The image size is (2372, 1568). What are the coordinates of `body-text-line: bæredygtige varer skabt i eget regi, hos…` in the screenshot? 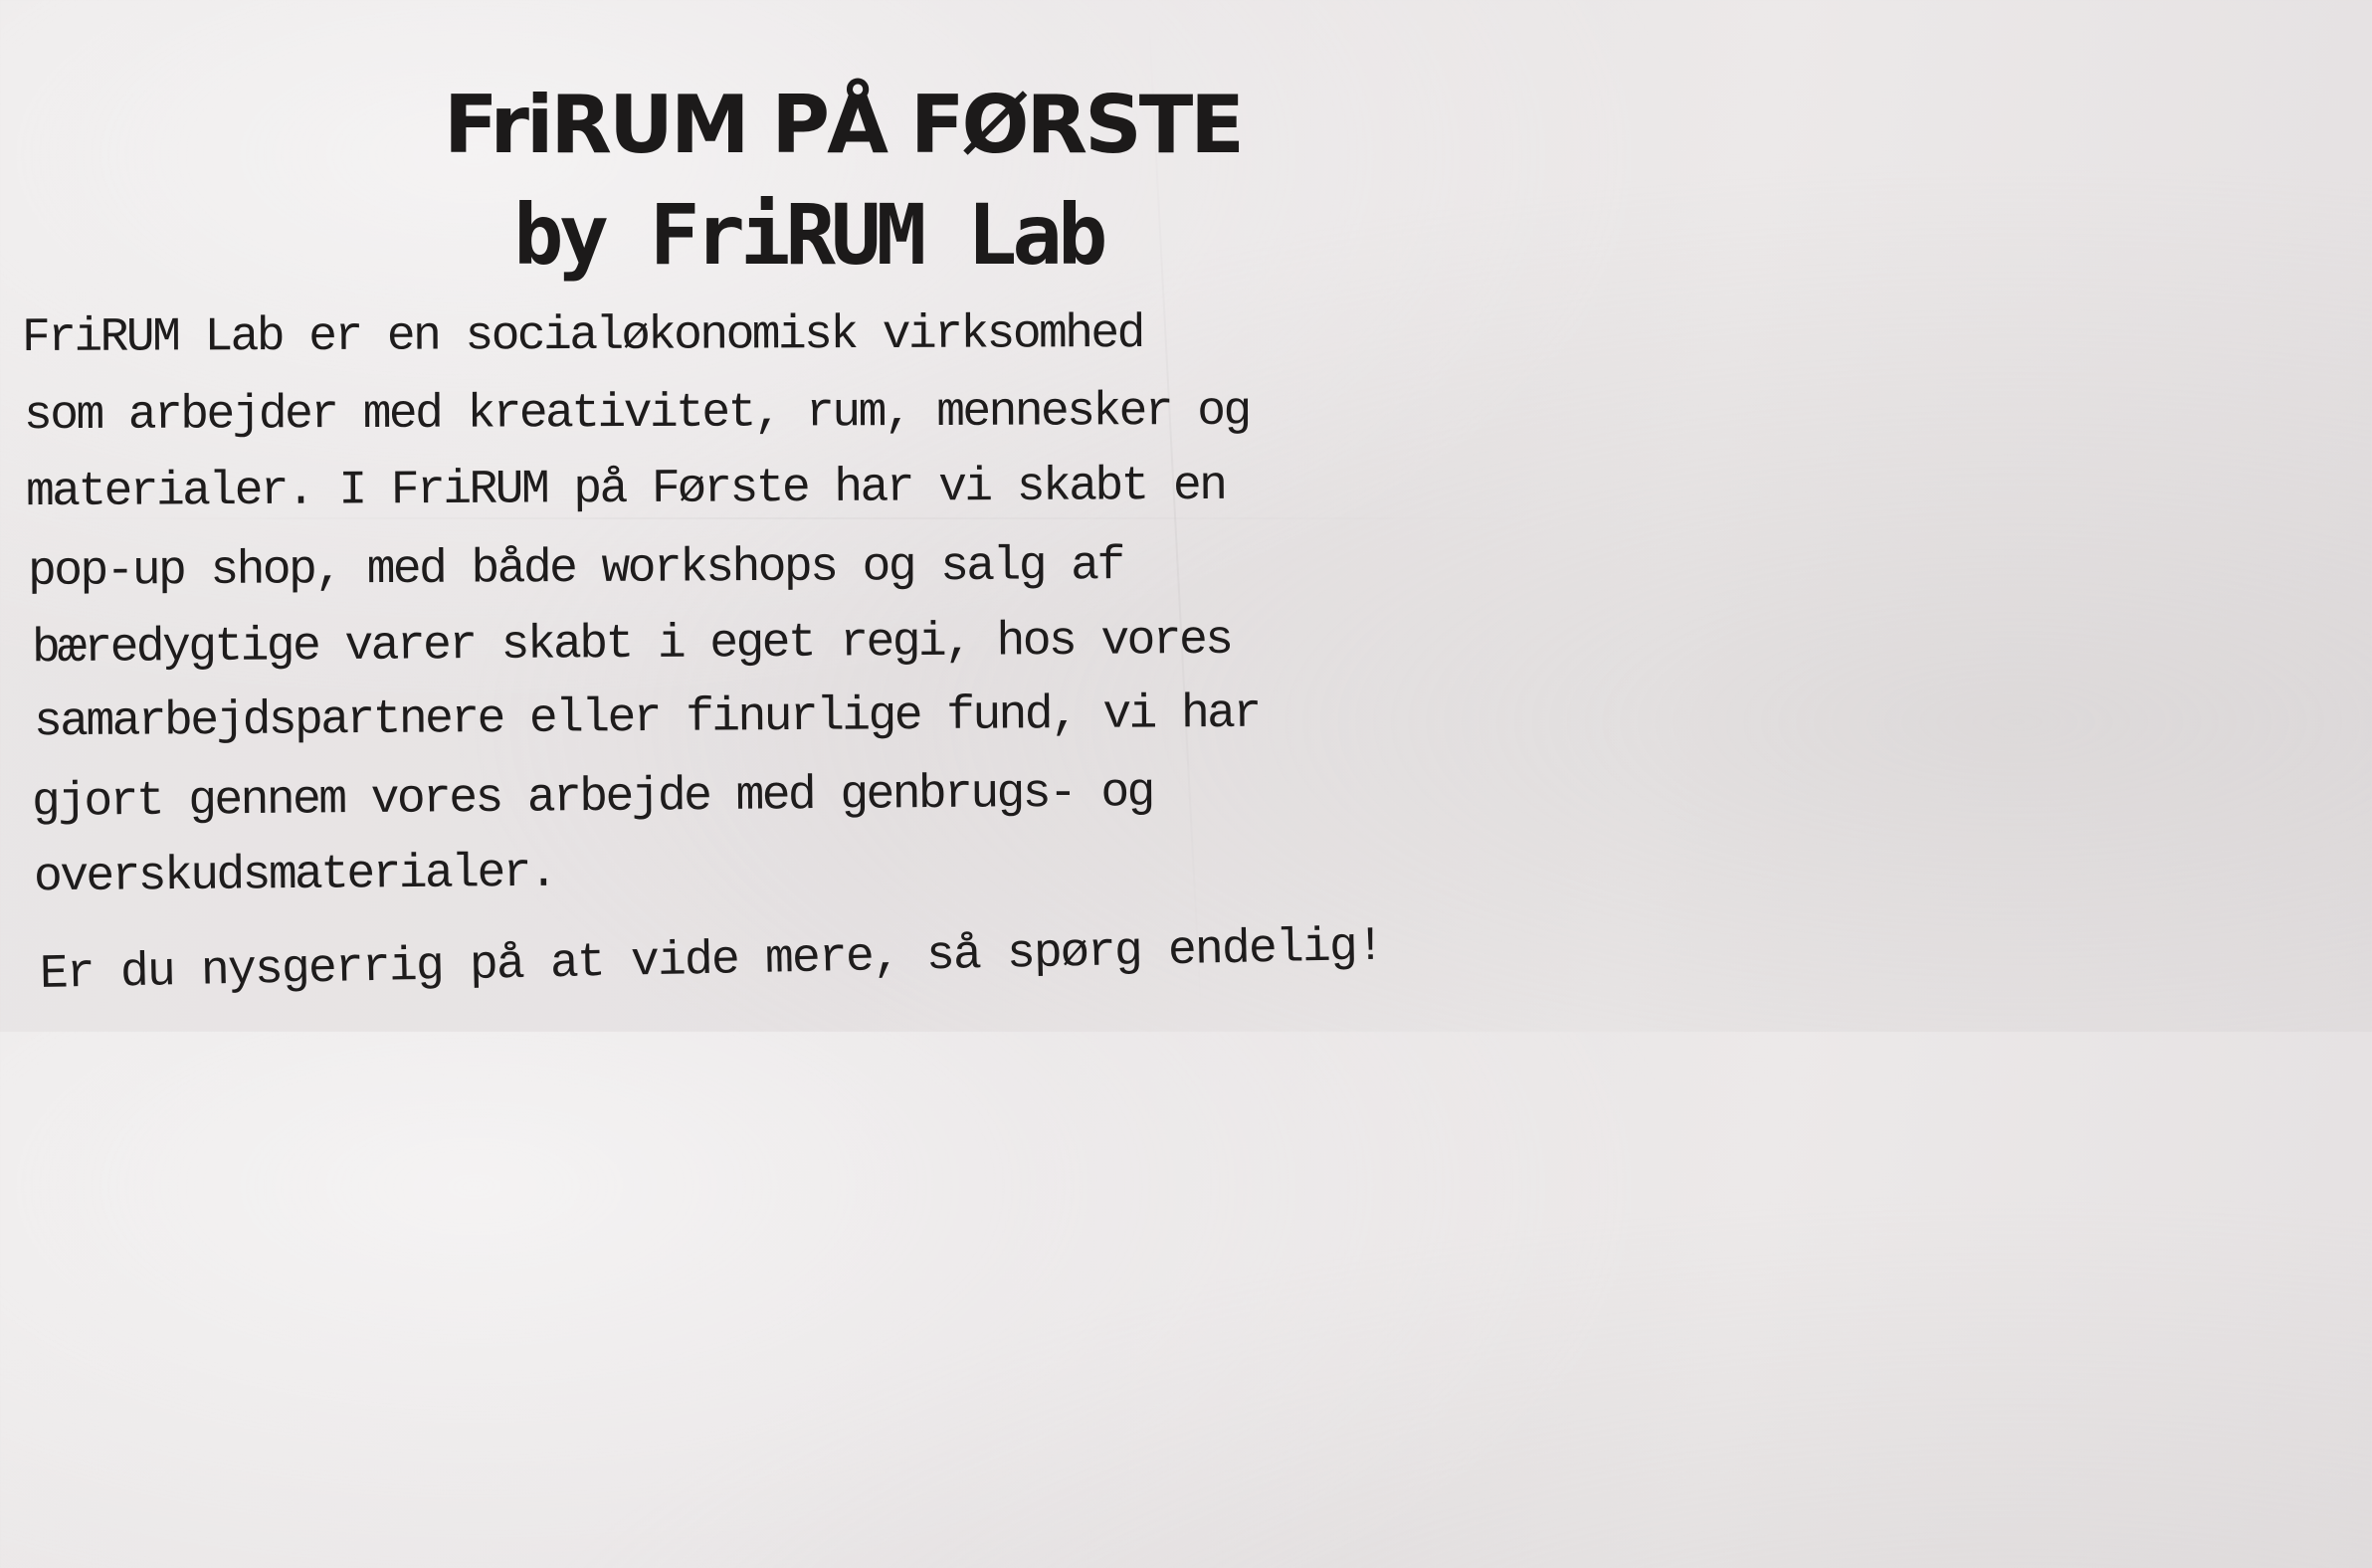 It's located at (631, 645).